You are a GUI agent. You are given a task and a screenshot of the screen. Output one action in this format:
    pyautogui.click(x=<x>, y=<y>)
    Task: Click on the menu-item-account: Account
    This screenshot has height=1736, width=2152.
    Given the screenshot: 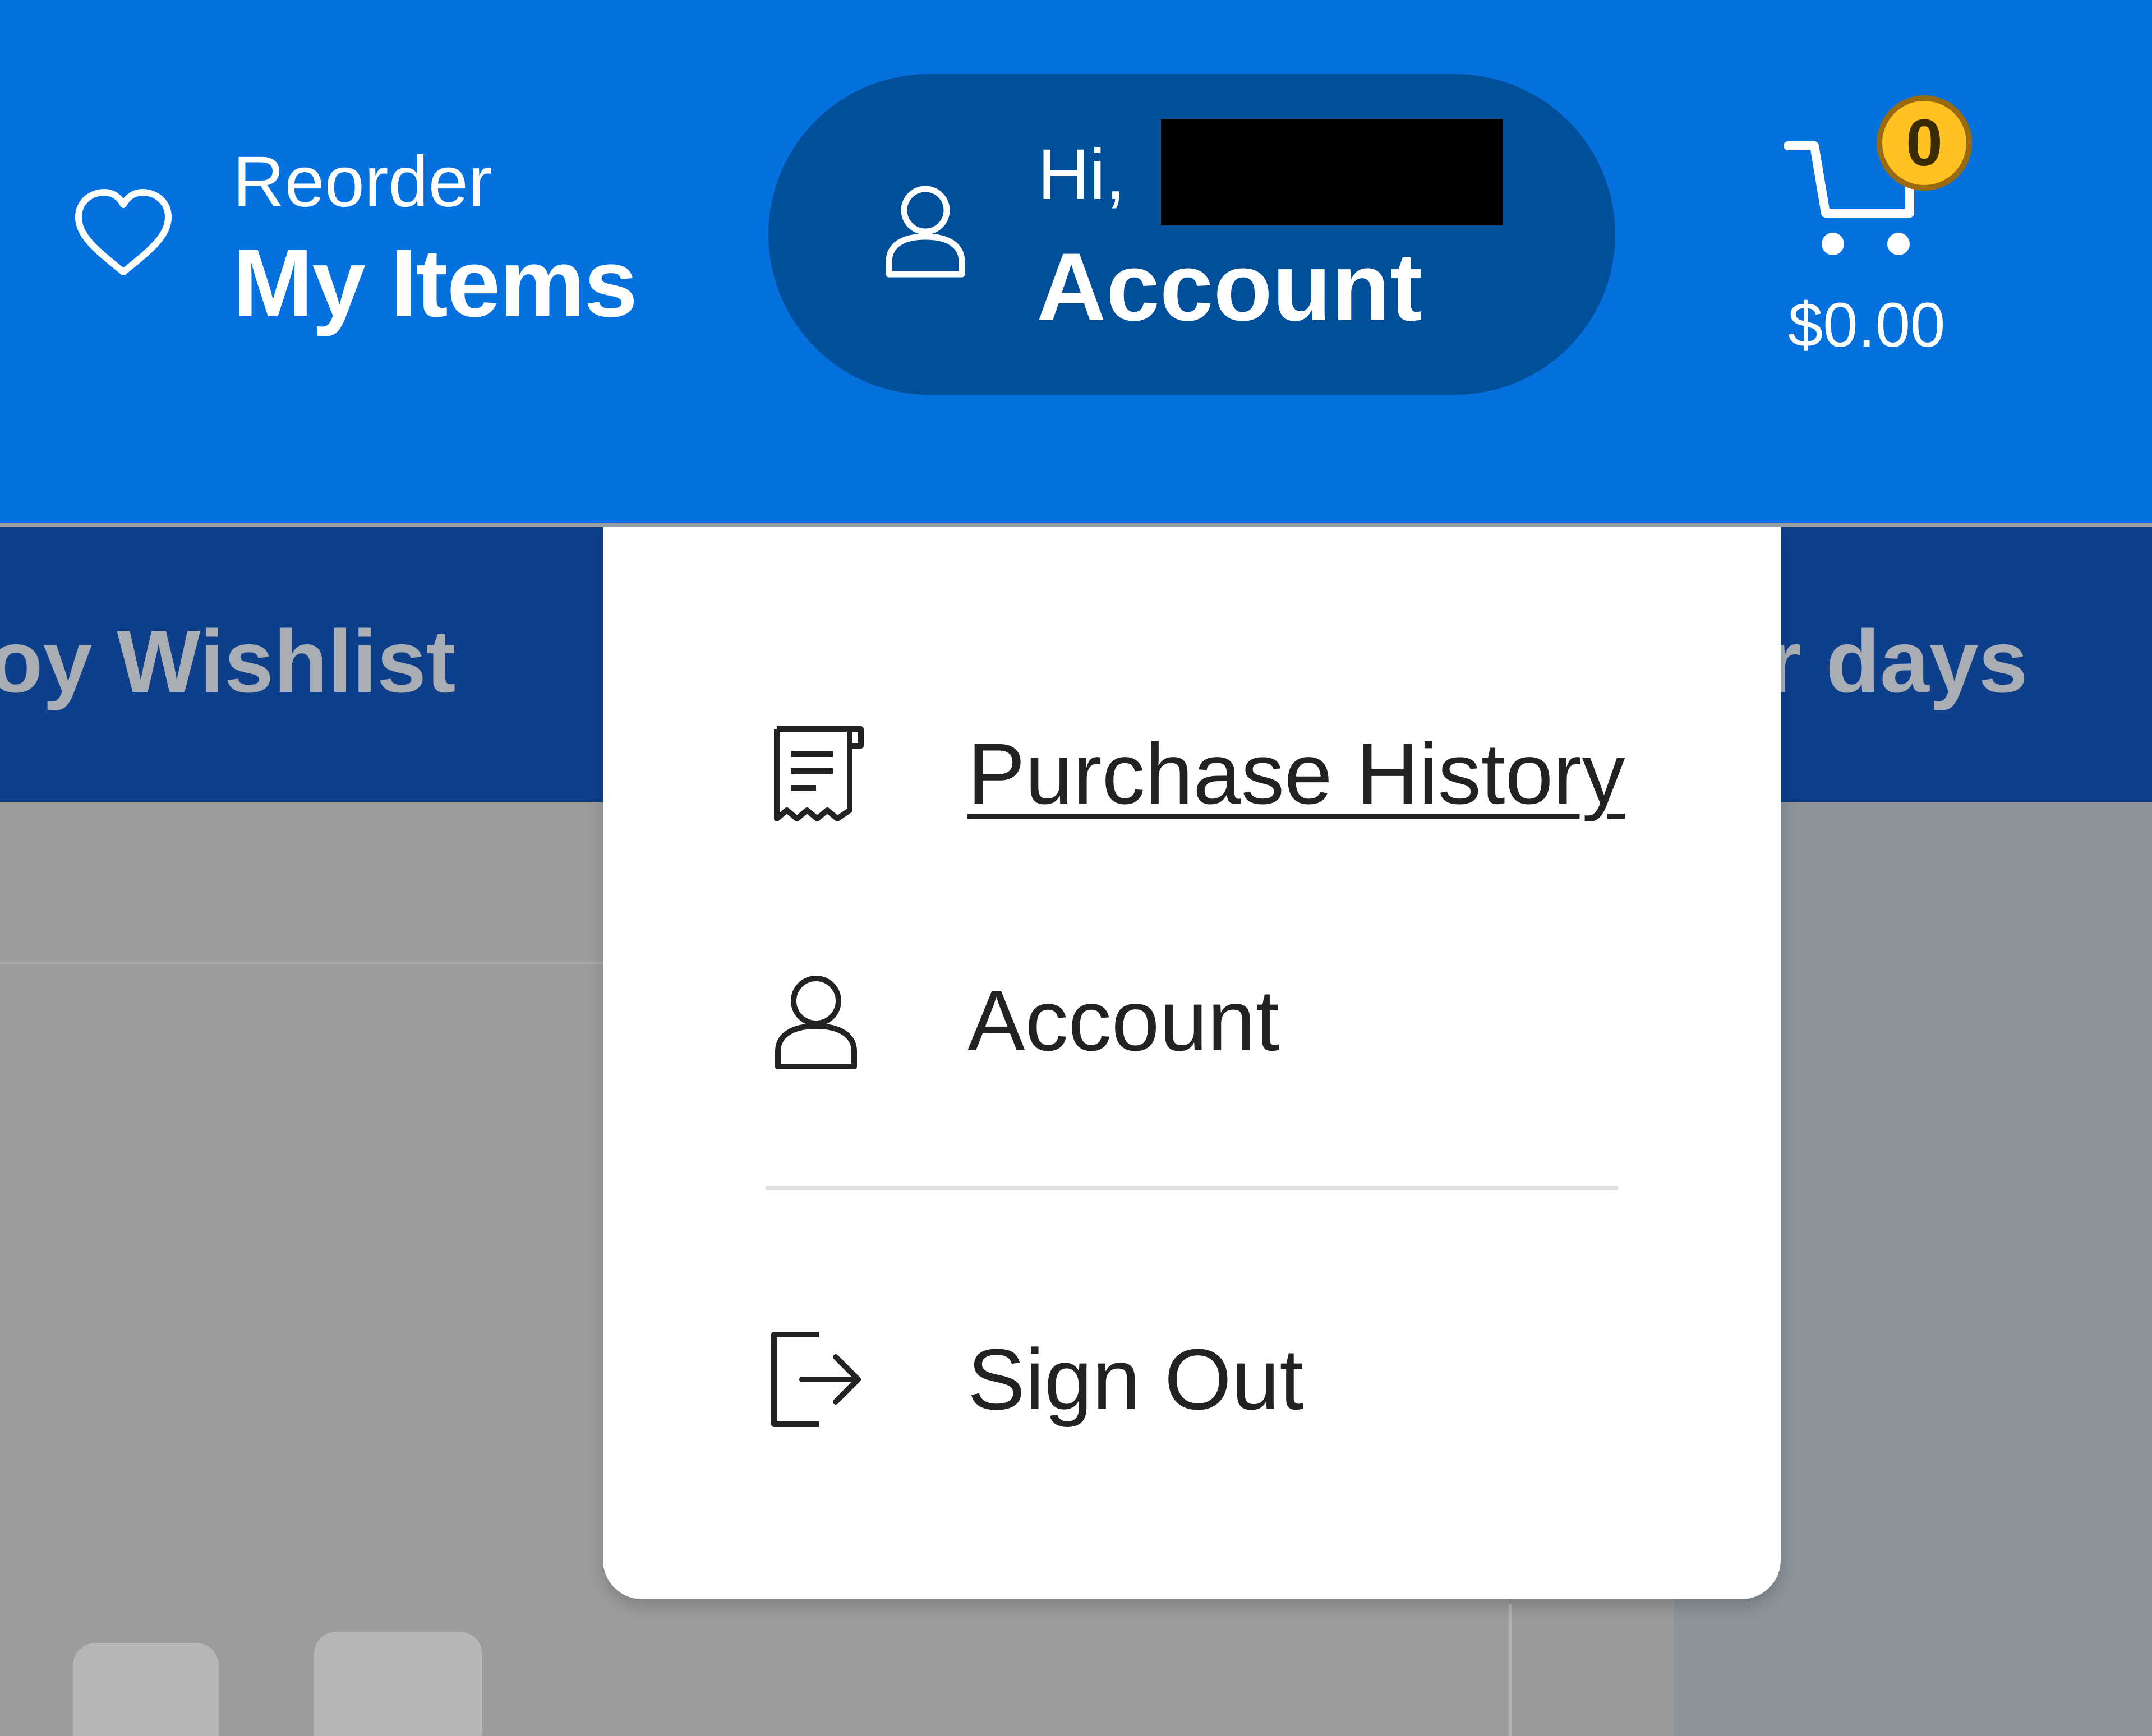 What is the action you would take?
    pyautogui.click(x=1201, y=1020)
    